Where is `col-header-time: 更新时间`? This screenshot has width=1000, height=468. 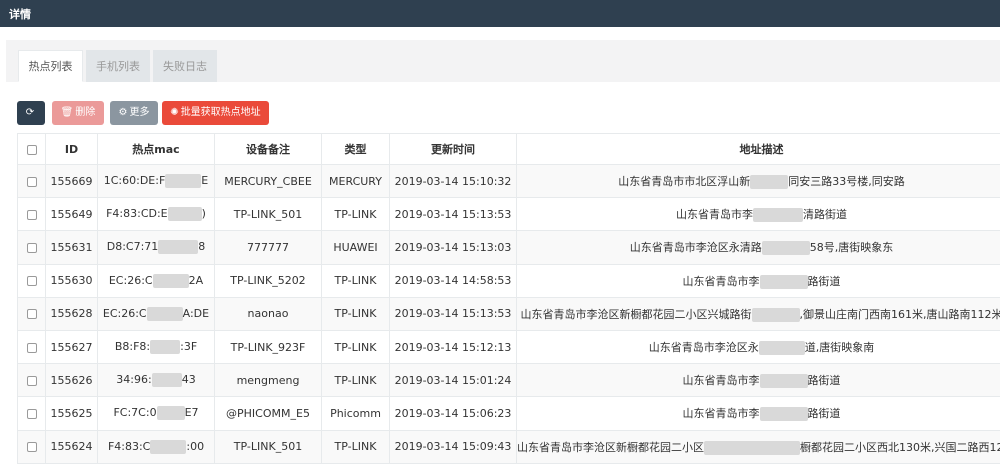 col-header-time: 更新时间 is located at coordinates (453, 149).